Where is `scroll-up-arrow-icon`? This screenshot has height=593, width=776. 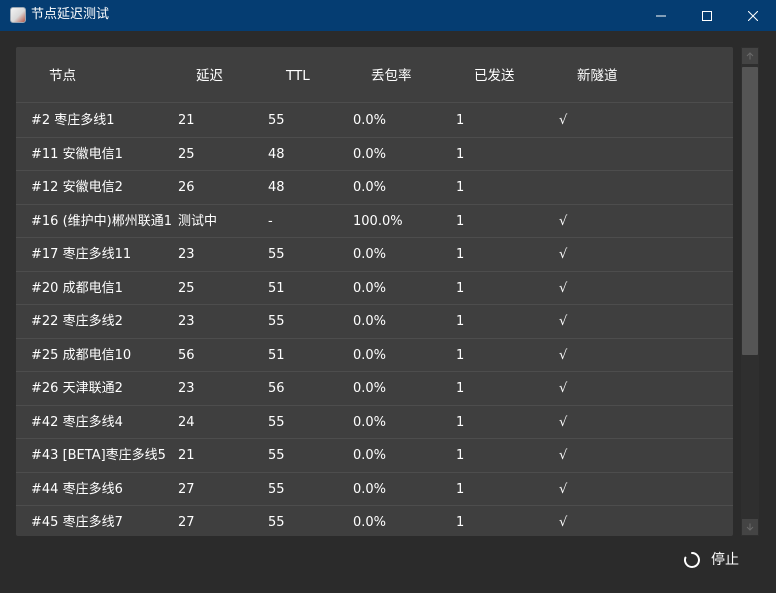
scroll-up-arrow-icon is located at coordinates (750, 56).